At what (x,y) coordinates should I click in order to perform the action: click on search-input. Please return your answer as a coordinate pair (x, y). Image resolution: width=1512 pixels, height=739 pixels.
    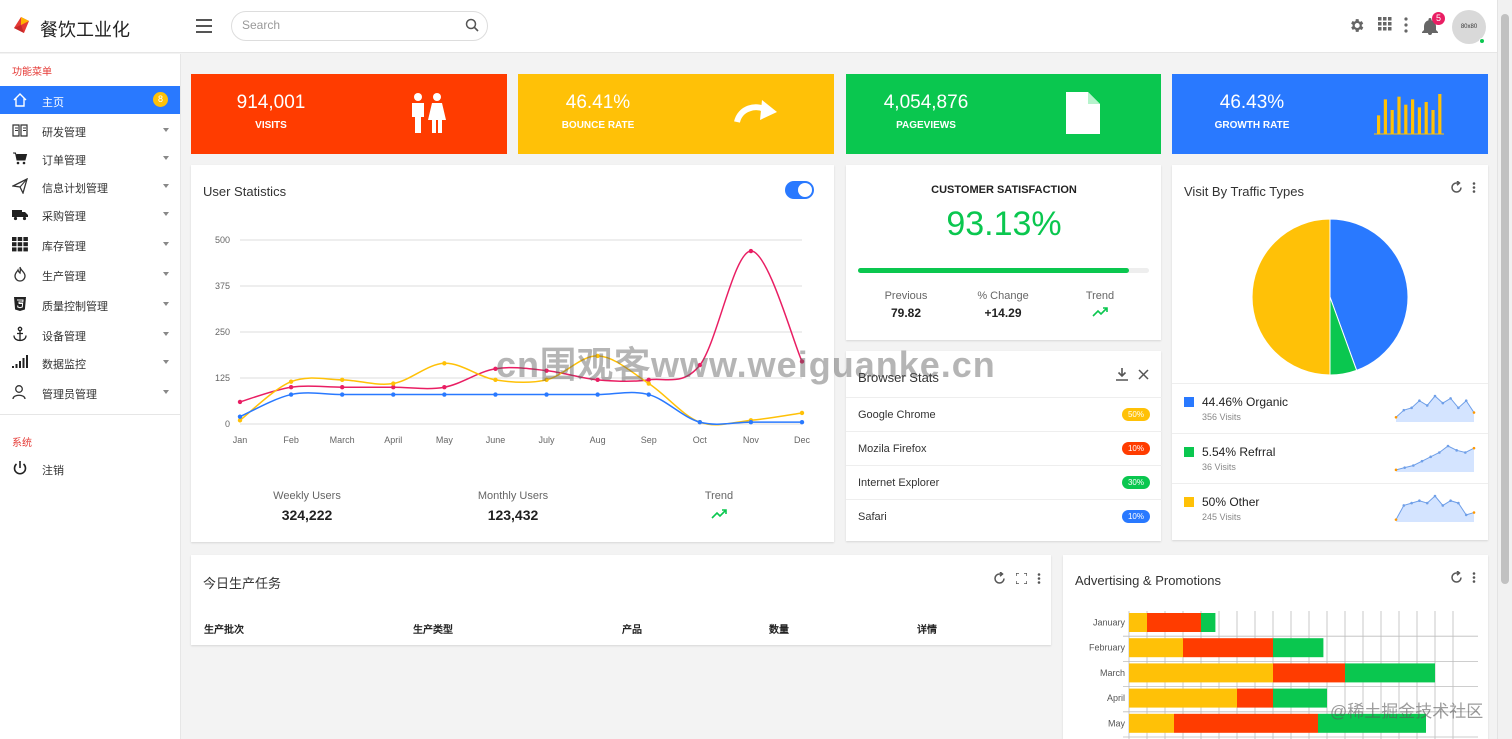
    Looking at the image, I should click on (347, 25).